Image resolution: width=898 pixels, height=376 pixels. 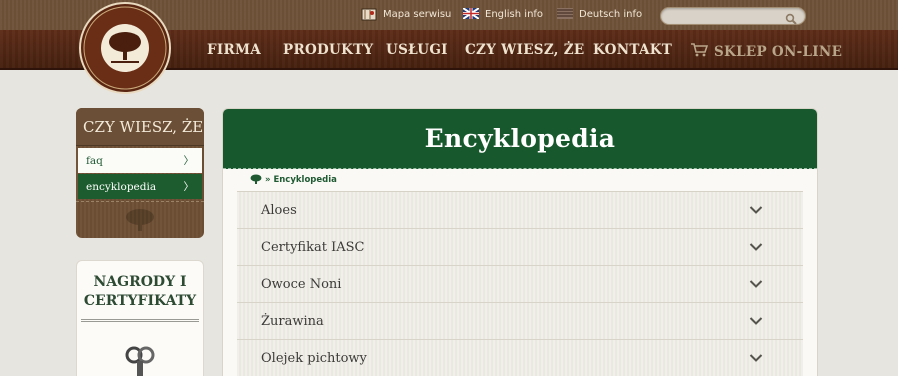 I want to click on list-item-label: Żurawina, so click(x=292, y=321).